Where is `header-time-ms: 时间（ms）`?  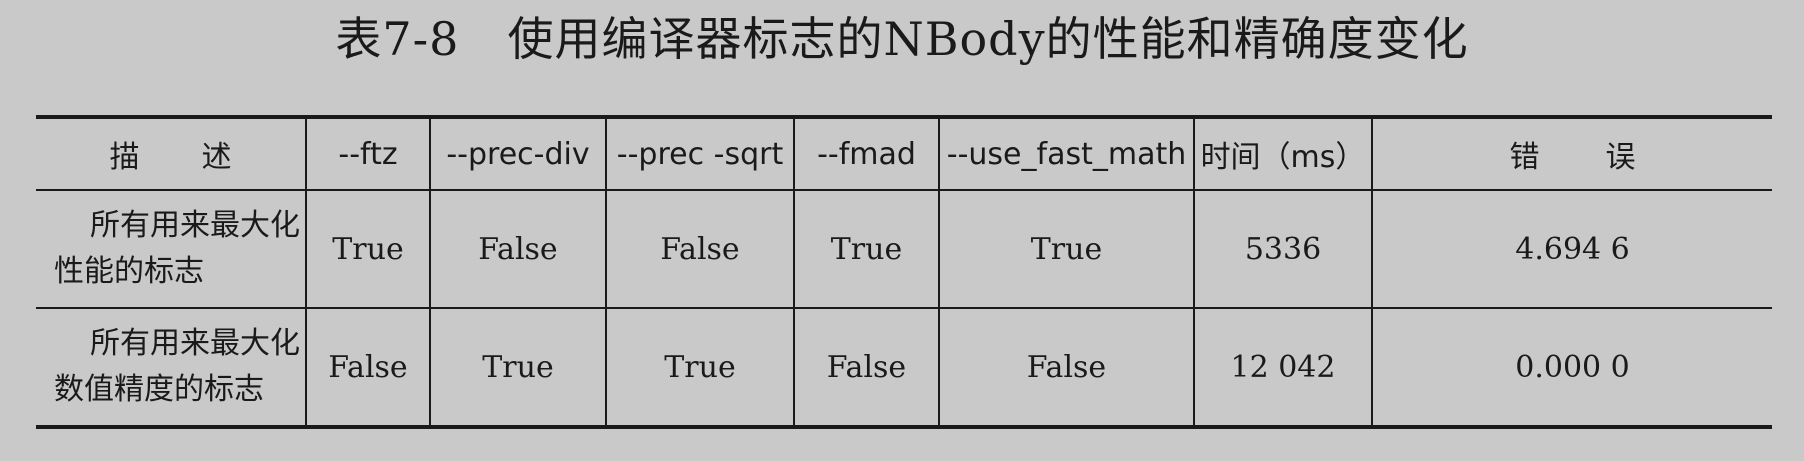
header-time-ms: 时间（ms） is located at coordinates (1283, 154).